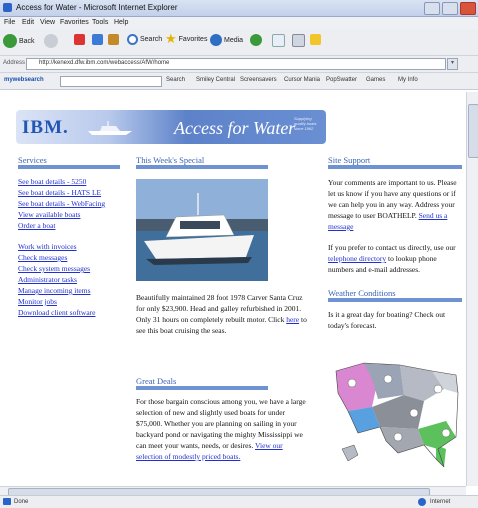 This screenshot has height=508, width=478. I want to click on telephone-directory-link: telephone directory, so click(357, 258).